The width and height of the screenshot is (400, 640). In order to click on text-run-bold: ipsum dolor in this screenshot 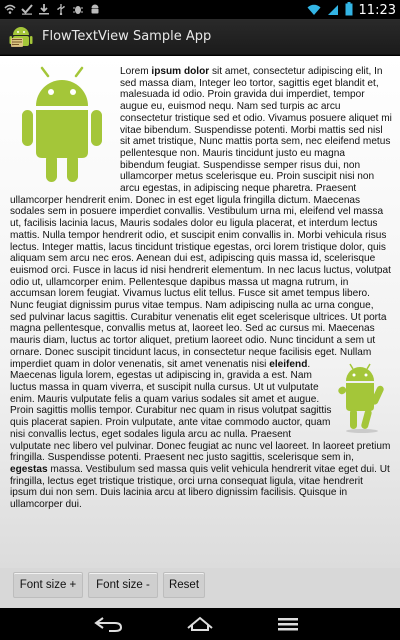, I will do `click(180, 71)`.